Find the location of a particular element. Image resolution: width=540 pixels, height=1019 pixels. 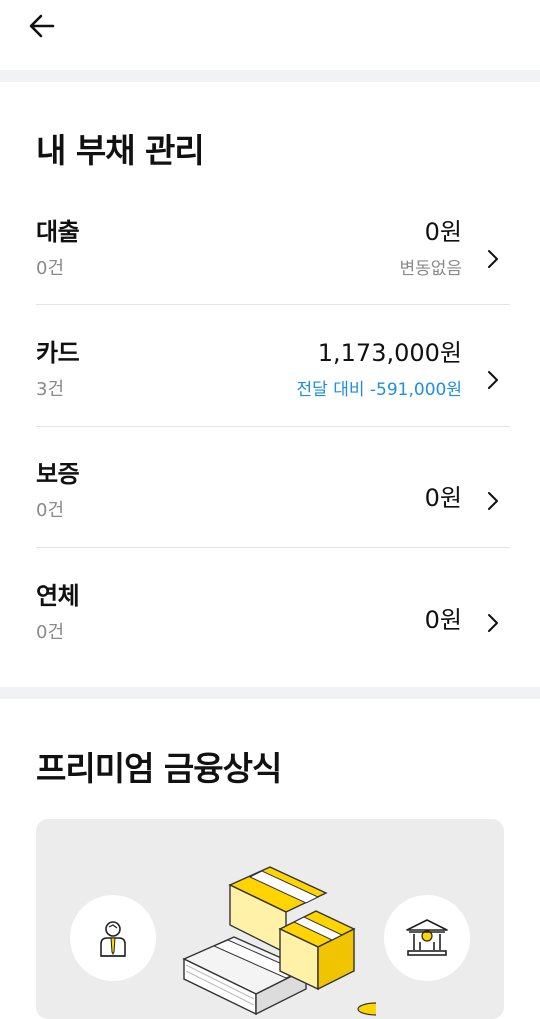

row-change: 전달 대비 -591,000원 is located at coordinates (379, 390).